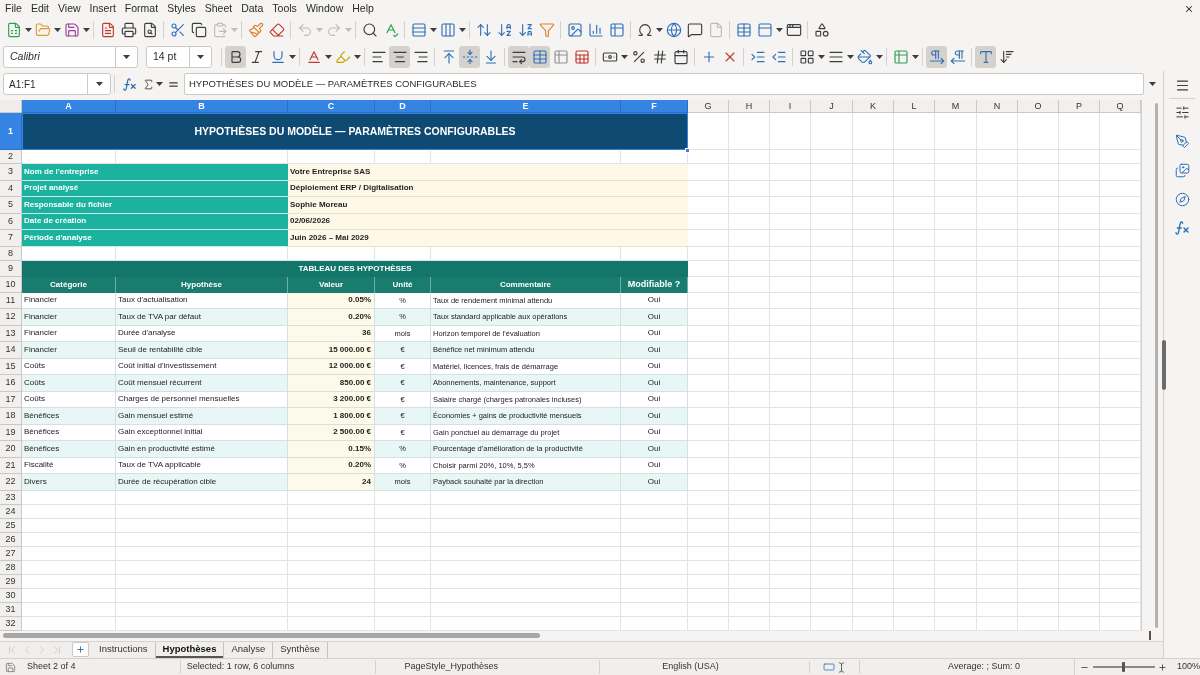 The width and height of the screenshot is (1200, 675). I want to click on redo-icon, so click(333, 30).